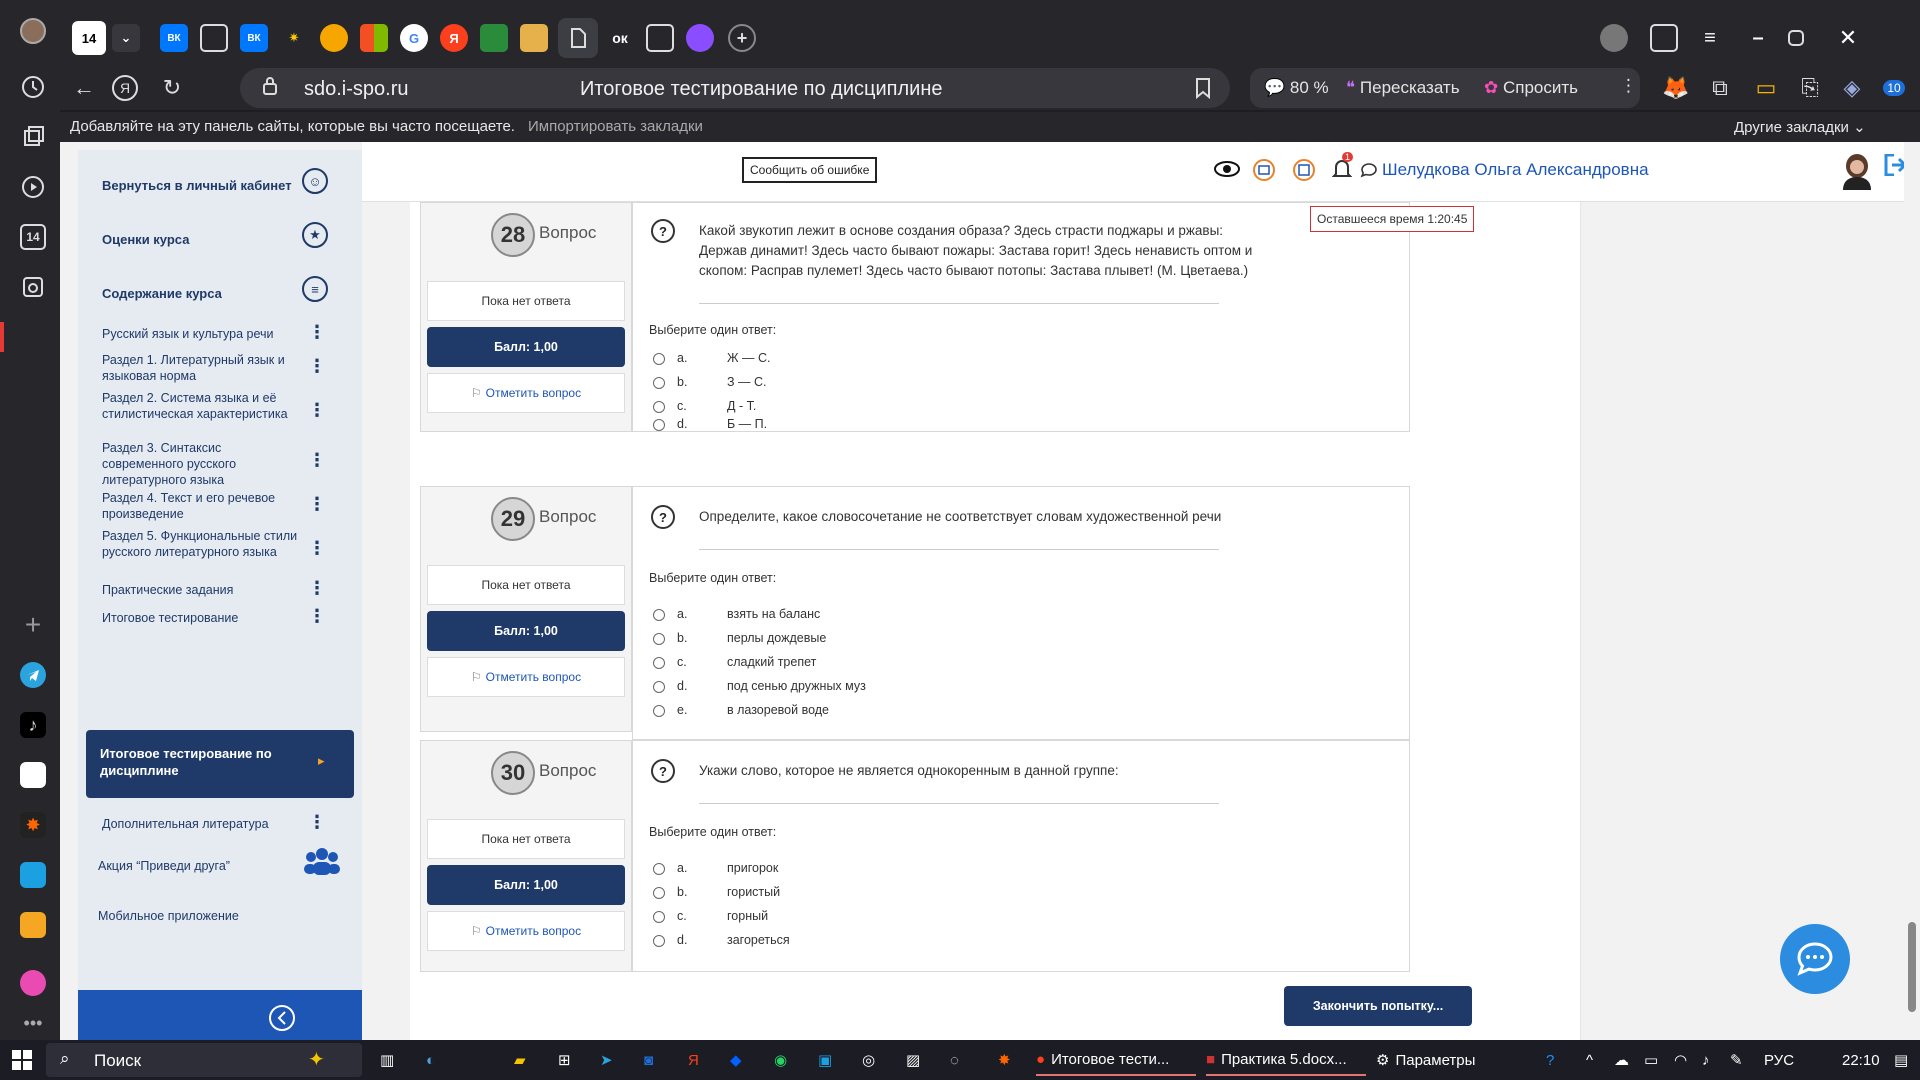  What do you see at coordinates (33, 237) in the screenshot?
I see `calendar-badge-icon: 14` at bounding box center [33, 237].